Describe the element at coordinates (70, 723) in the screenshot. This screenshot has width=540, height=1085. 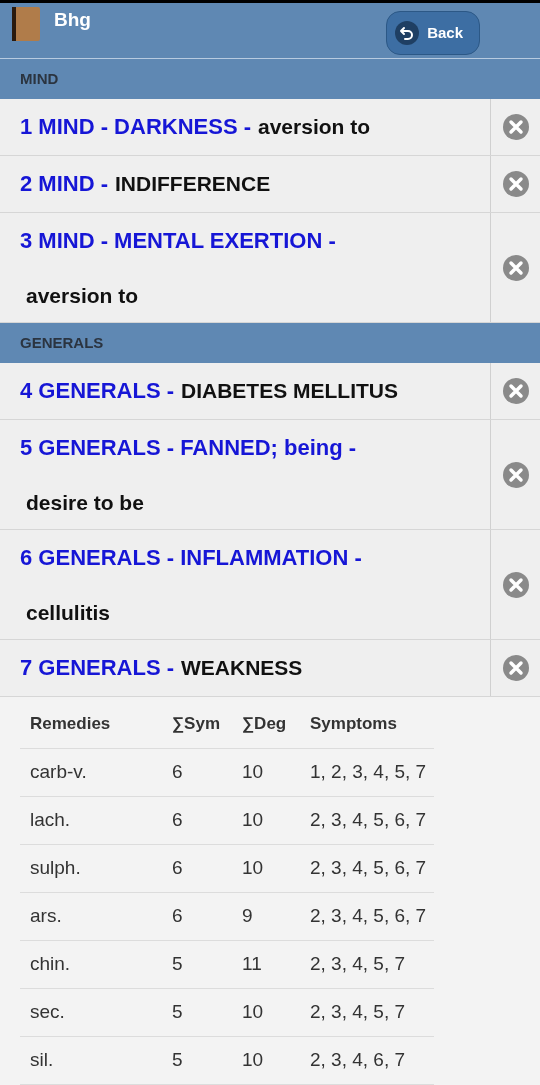
I see `column-header: Remedies` at that location.